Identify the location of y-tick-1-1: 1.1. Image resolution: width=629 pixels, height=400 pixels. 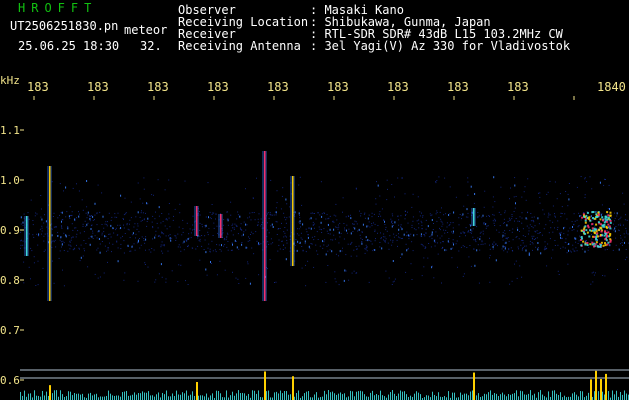
(10, 130).